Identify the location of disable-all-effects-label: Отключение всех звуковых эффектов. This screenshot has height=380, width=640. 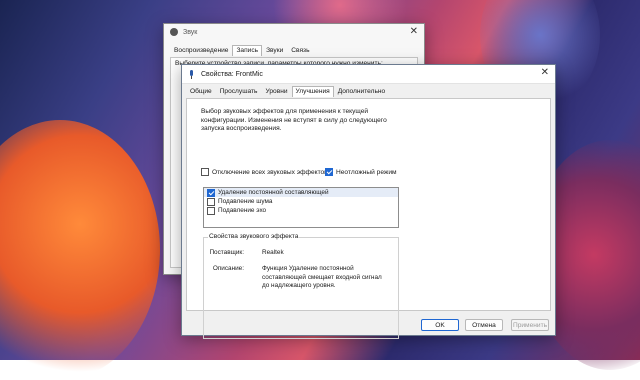
(270, 172).